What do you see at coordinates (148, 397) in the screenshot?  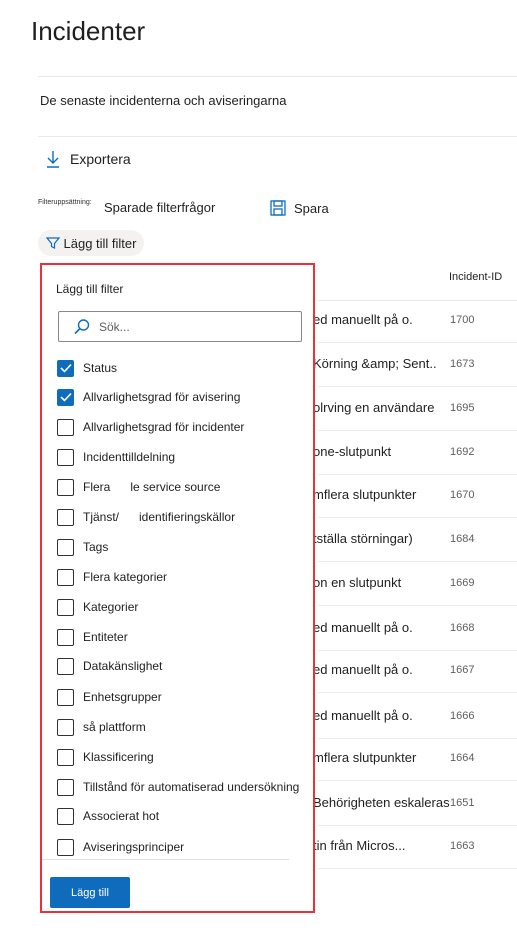 I see `filter-option: Allvarlighetsgrad för avisering` at bounding box center [148, 397].